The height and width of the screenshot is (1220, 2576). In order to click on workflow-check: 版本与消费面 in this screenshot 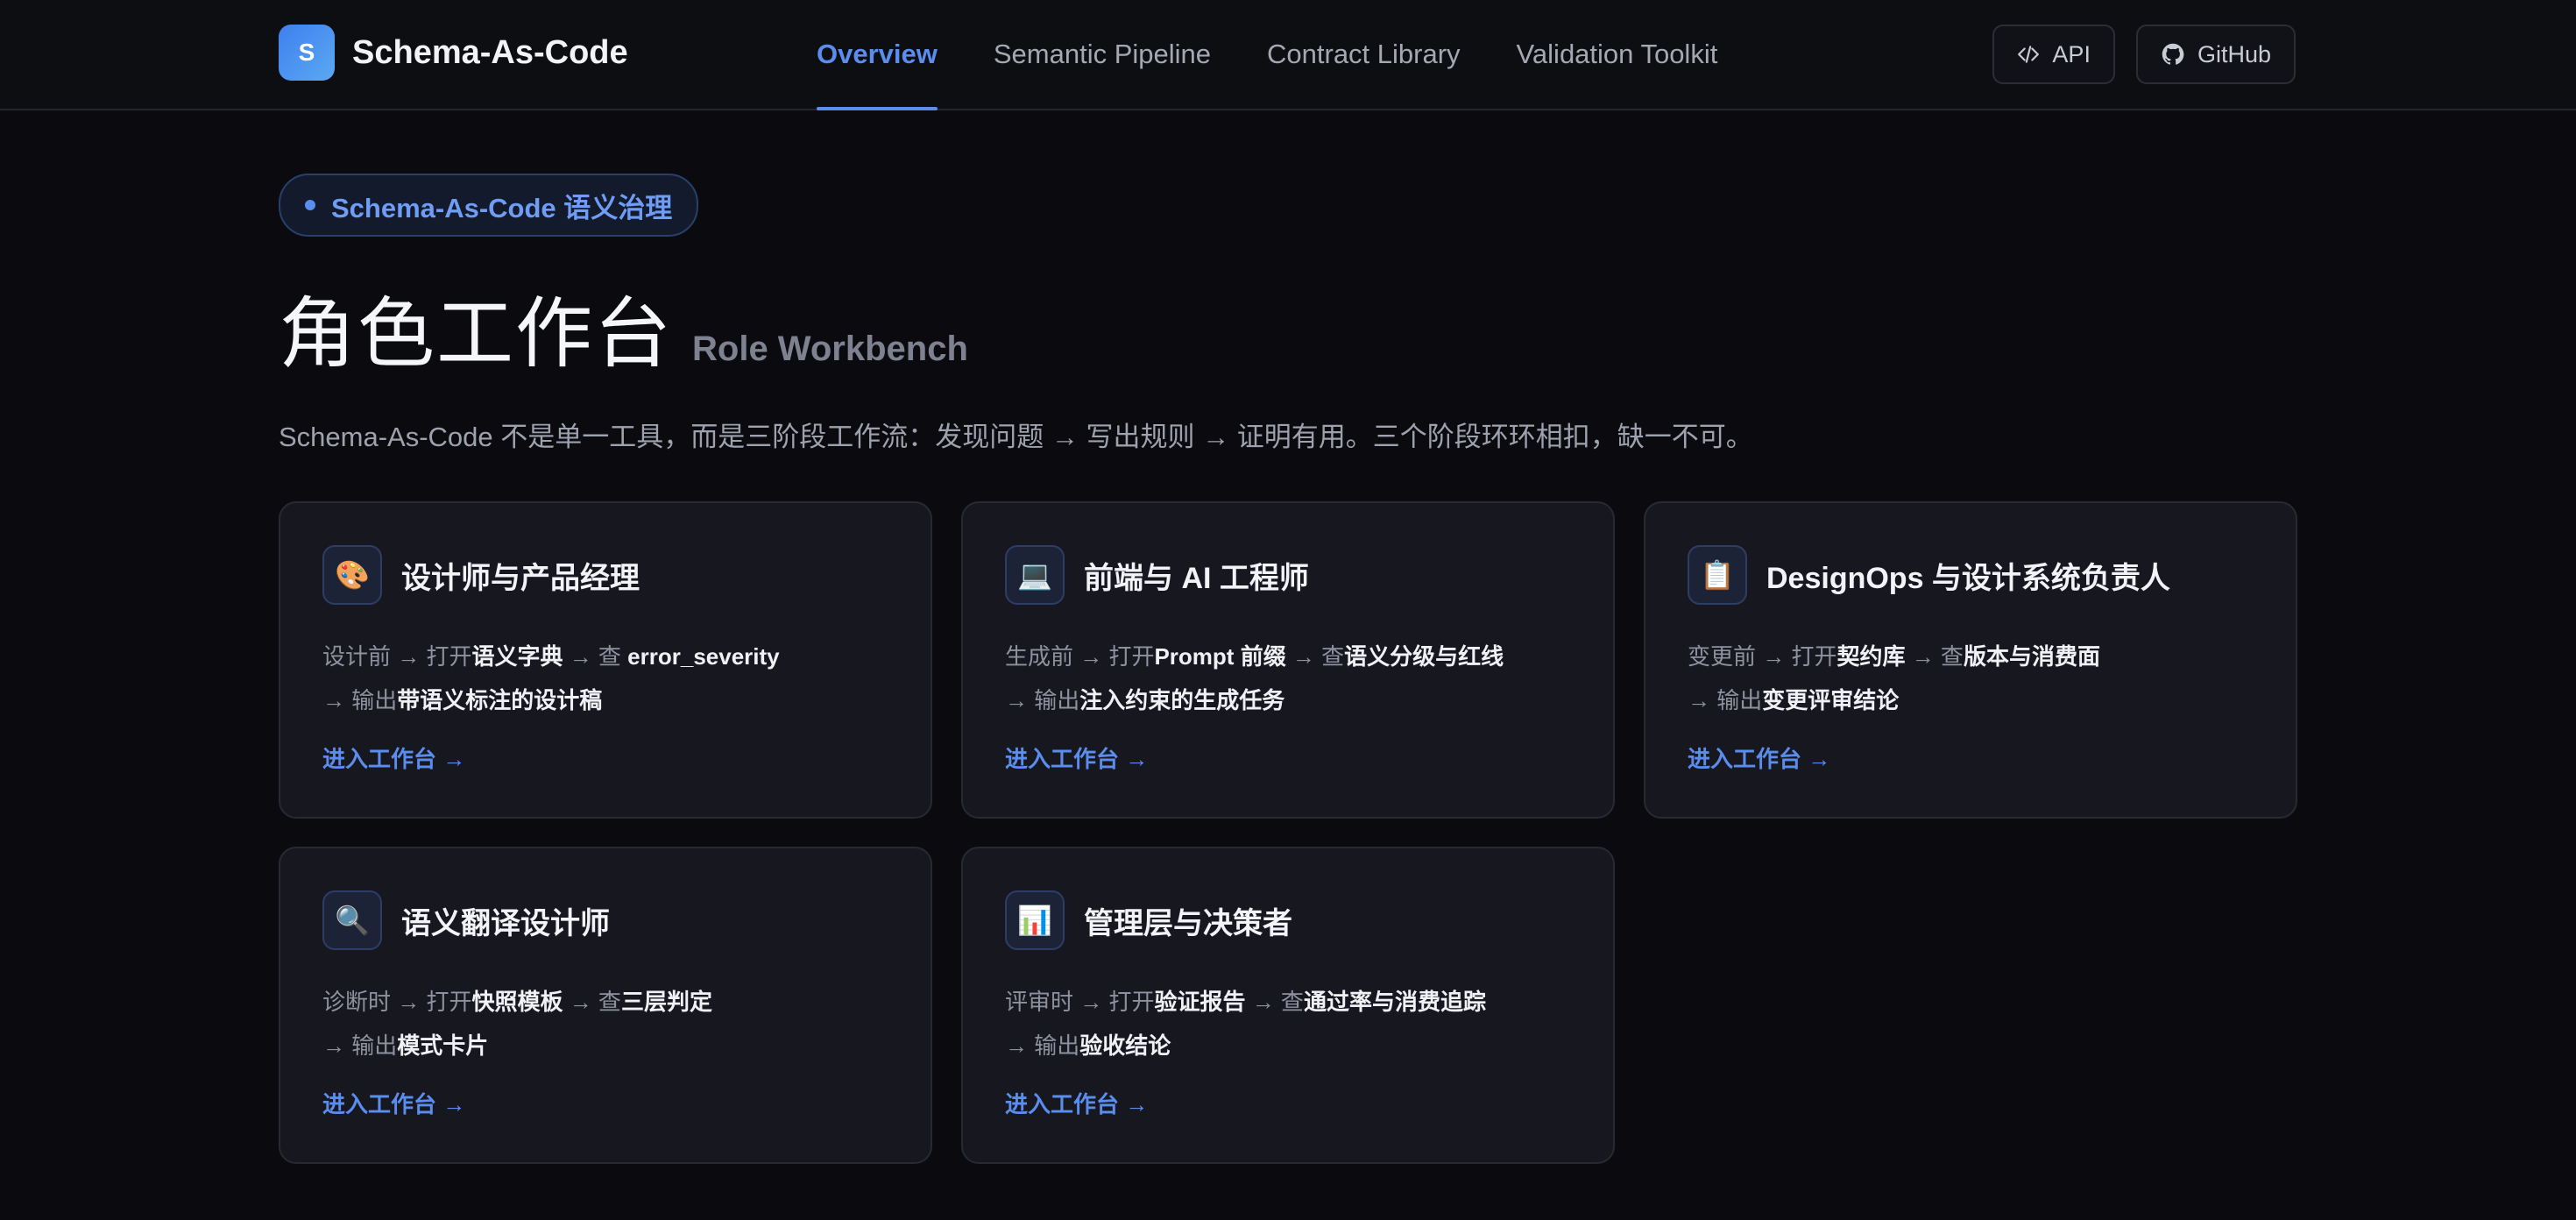, I will do `click(2031, 656)`.